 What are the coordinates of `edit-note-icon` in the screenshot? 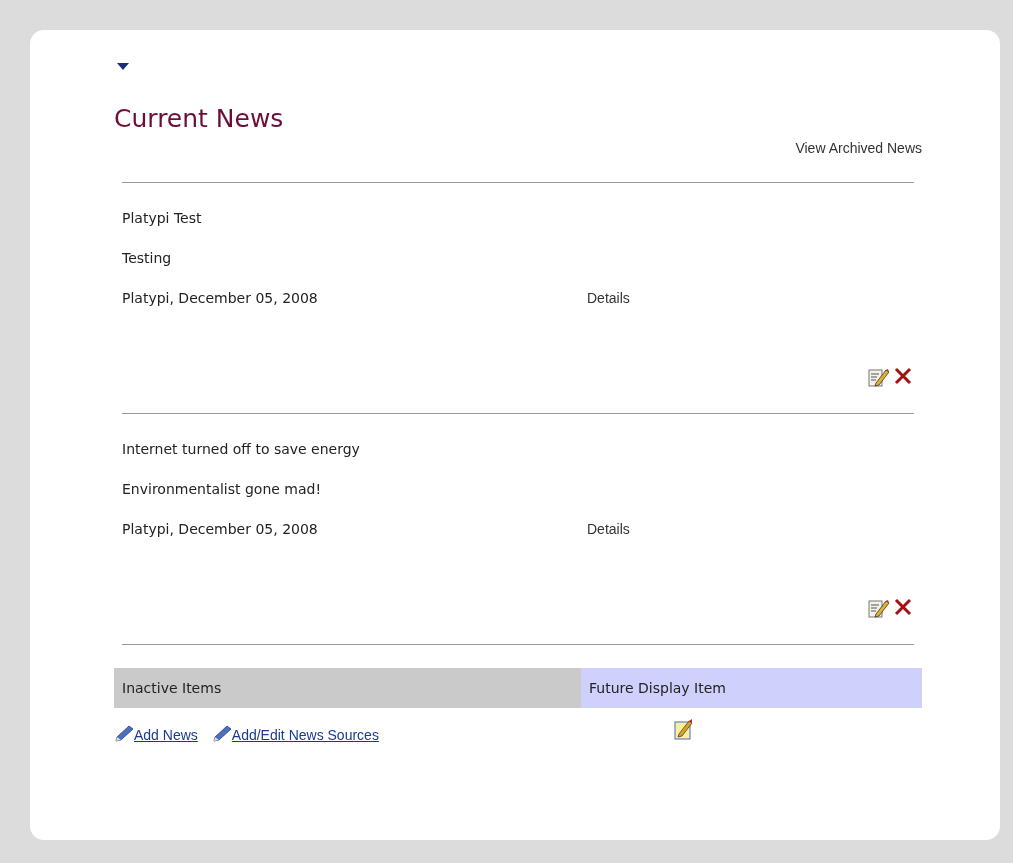 It's located at (684, 729).